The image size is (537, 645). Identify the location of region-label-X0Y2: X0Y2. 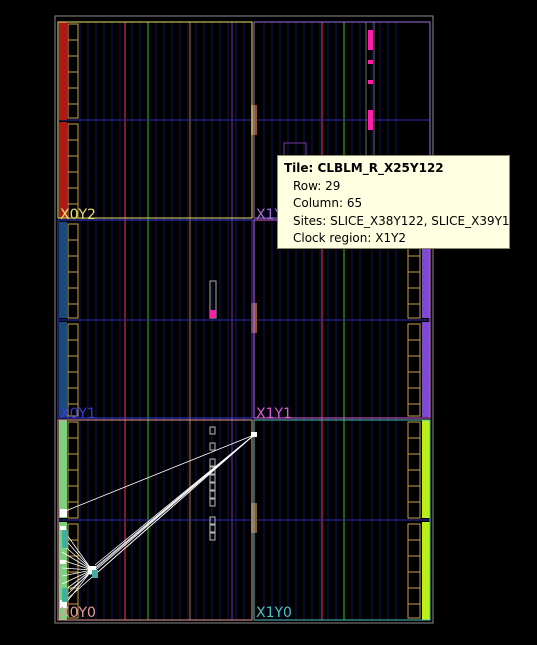
(78, 215).